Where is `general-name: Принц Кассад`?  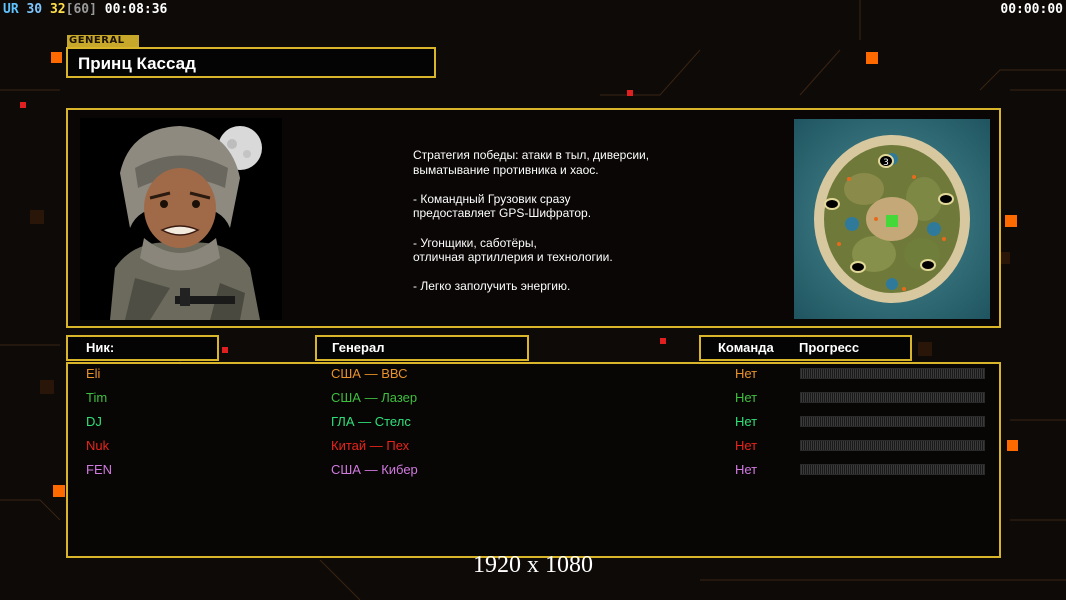 general-name: Принц Кассад is located at coordinates (137, 63).